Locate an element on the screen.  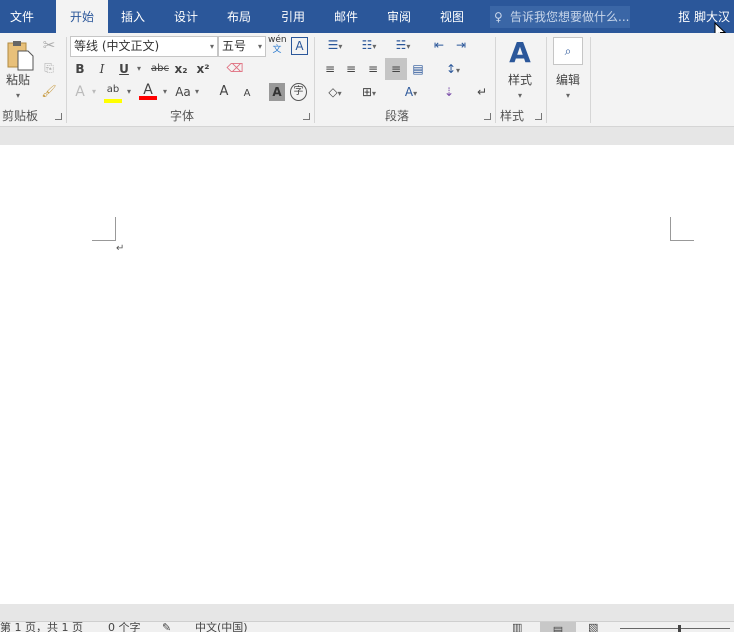
font-color-dropdown: ▾ is located at coordinates (165, 92).